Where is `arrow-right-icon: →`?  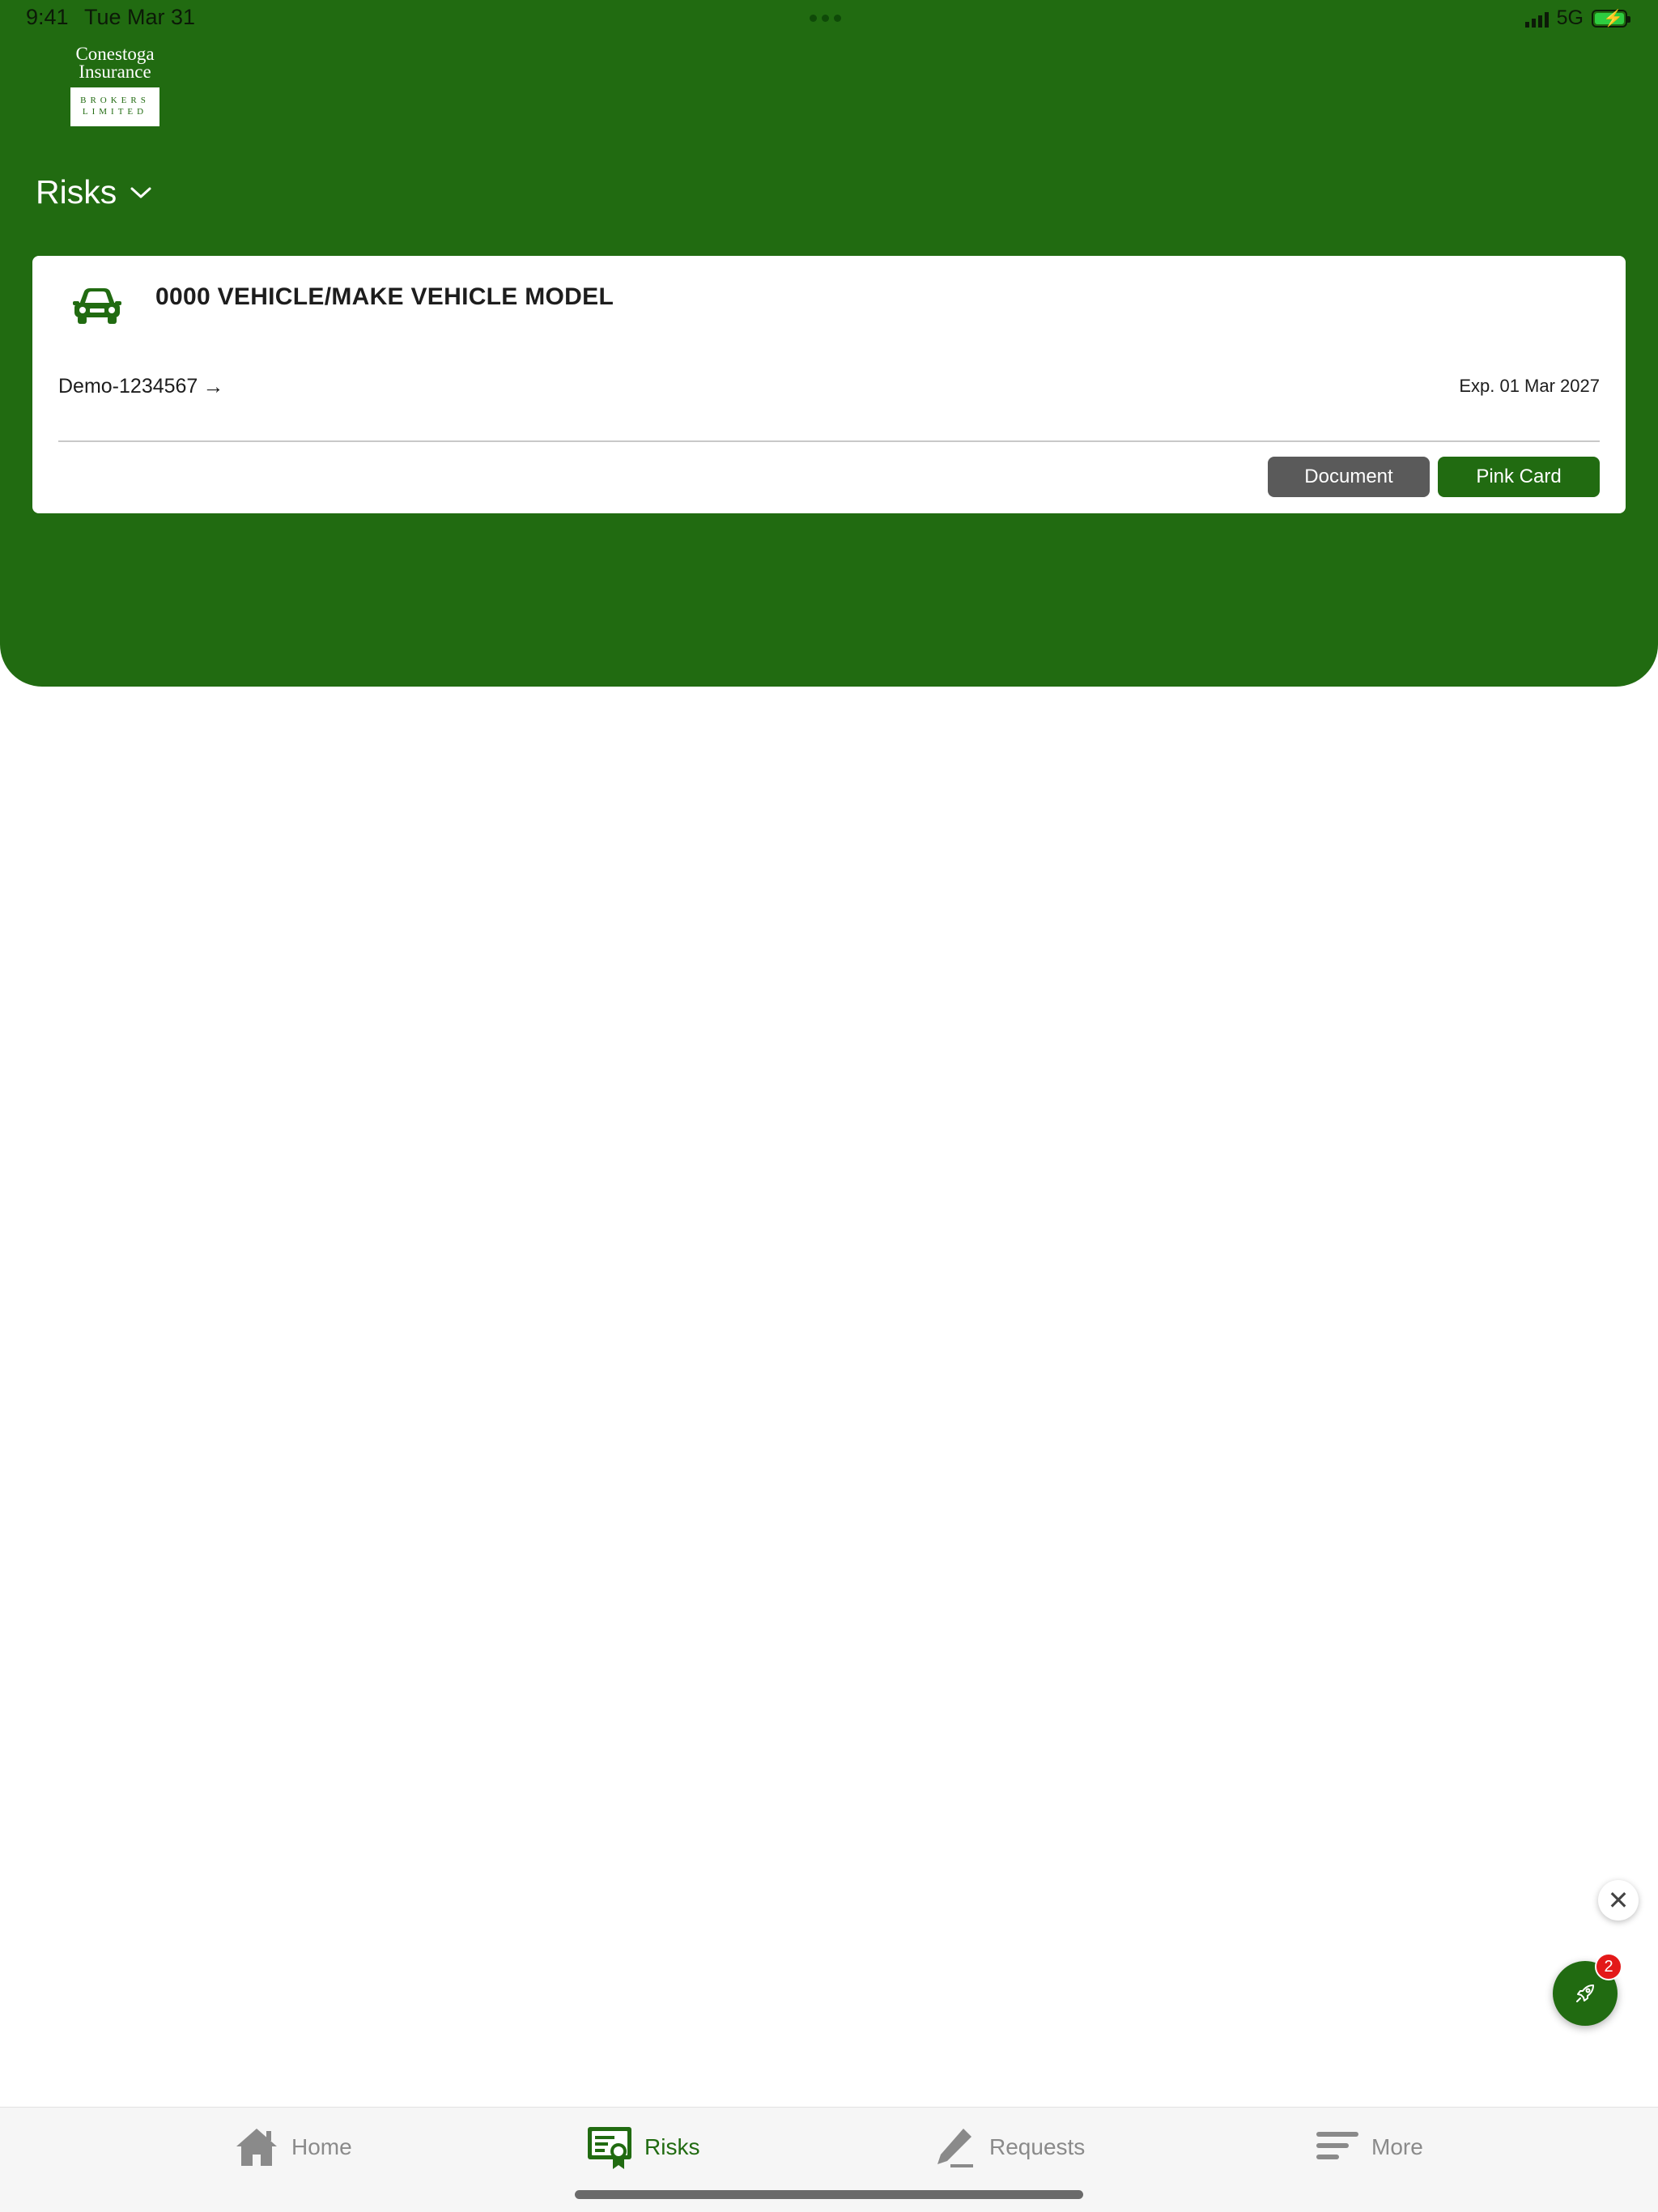
arrow-right-icon: → is located at coordinates (213, 386).